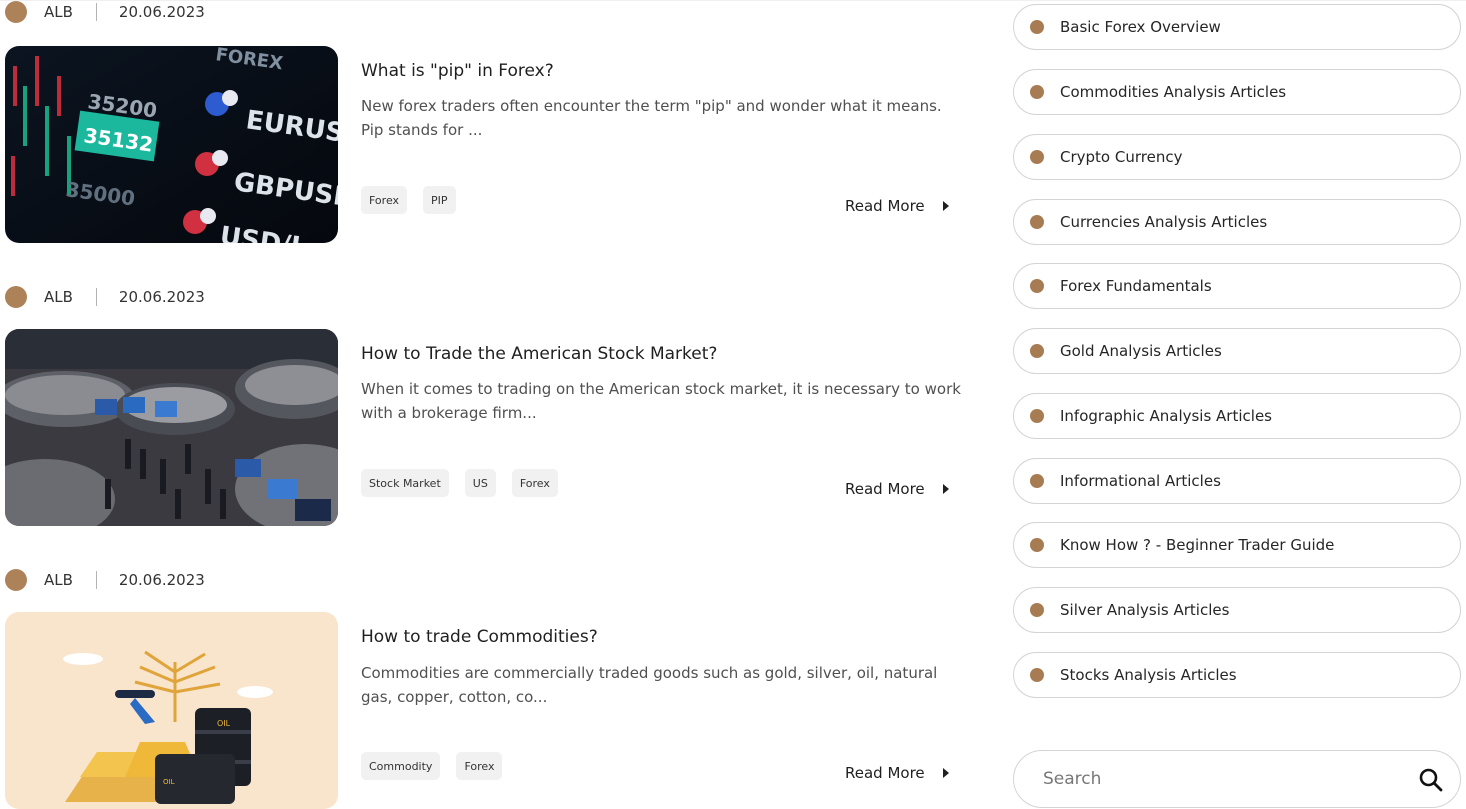 The image size is (1466, 809). What do you see at coordinates (1173, 92) in the screenshot?
I see `category-label: Commodities Analysis Articles` at bounding box center [1173, 92].